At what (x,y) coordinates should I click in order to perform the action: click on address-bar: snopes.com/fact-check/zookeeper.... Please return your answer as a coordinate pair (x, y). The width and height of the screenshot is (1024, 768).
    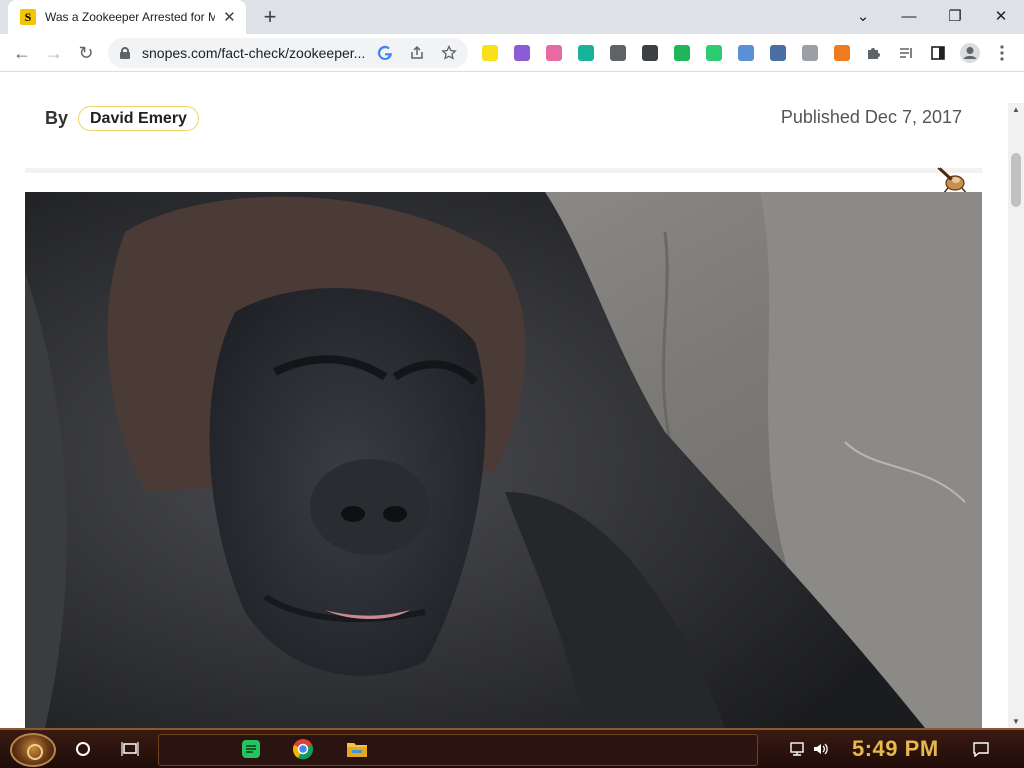
    Looking at the image, I should click on (288, 53).